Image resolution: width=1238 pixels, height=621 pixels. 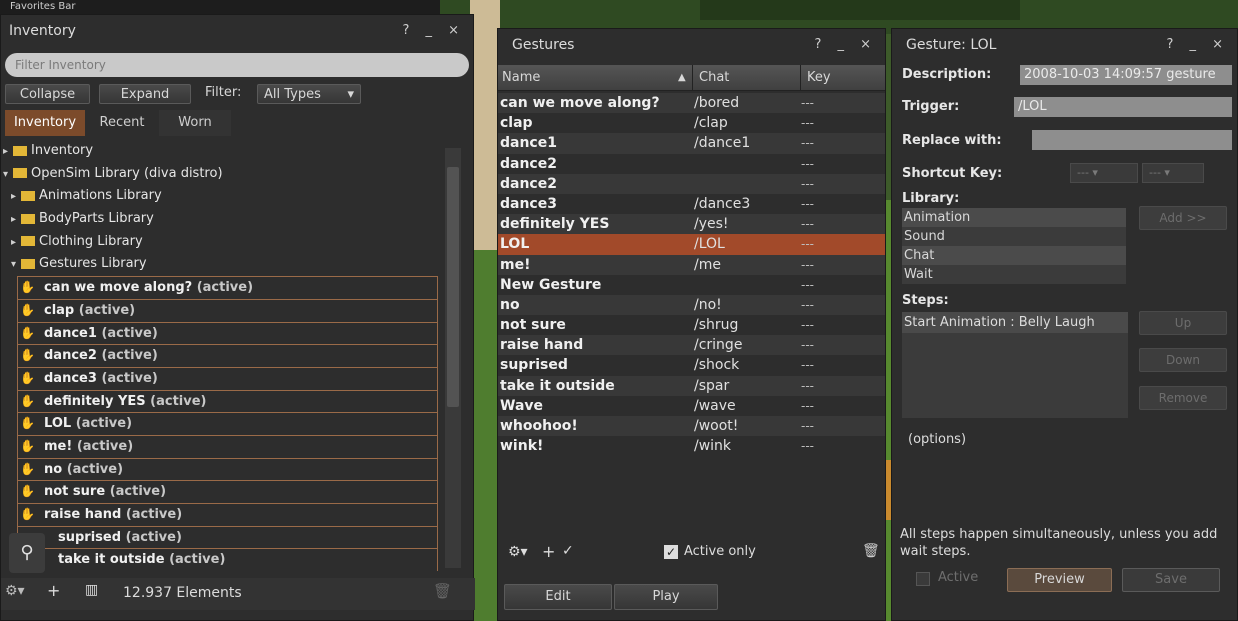 What do you see at coordinates (1183, 360) in the screenshot?
I see `move-down-button: Down` at bounding box center [1183, 360].